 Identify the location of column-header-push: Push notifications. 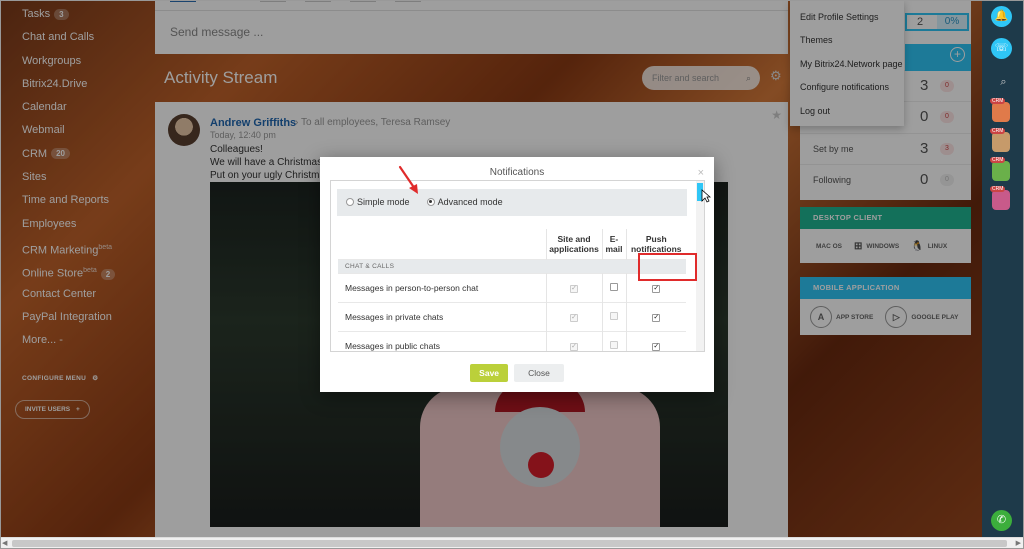
(656, 243).